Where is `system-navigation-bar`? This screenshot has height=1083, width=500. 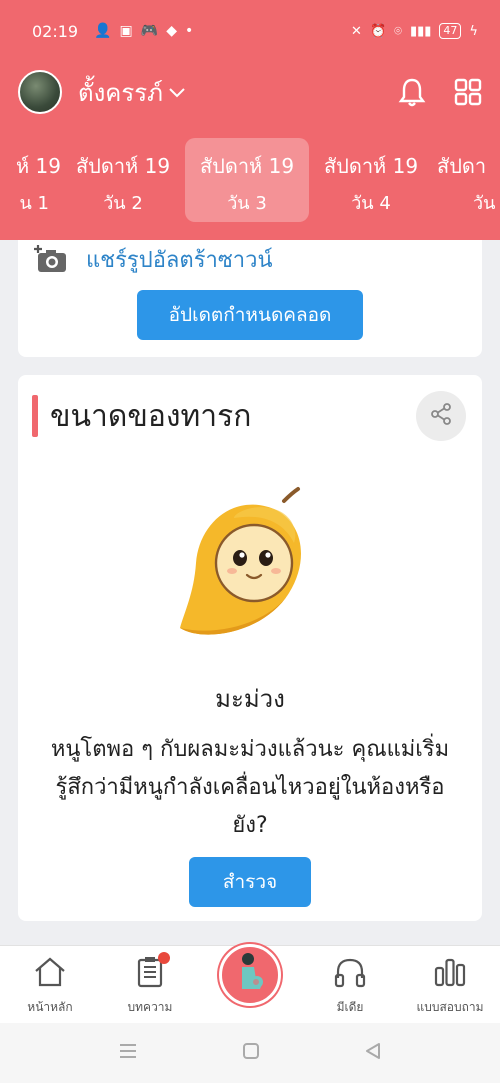 system-navigation-bar is located at coordinates (250, 1053).